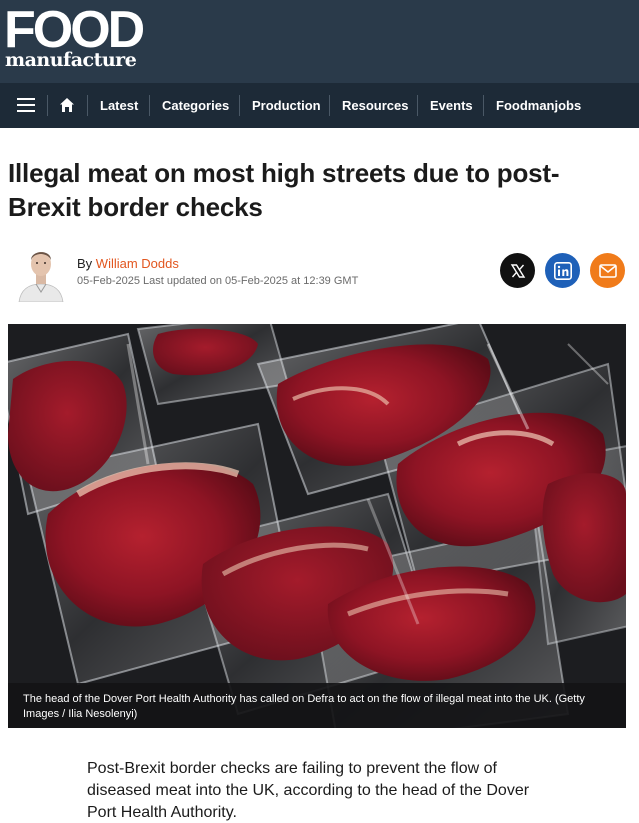  I want to click on author-avatar, so click(41, 273).